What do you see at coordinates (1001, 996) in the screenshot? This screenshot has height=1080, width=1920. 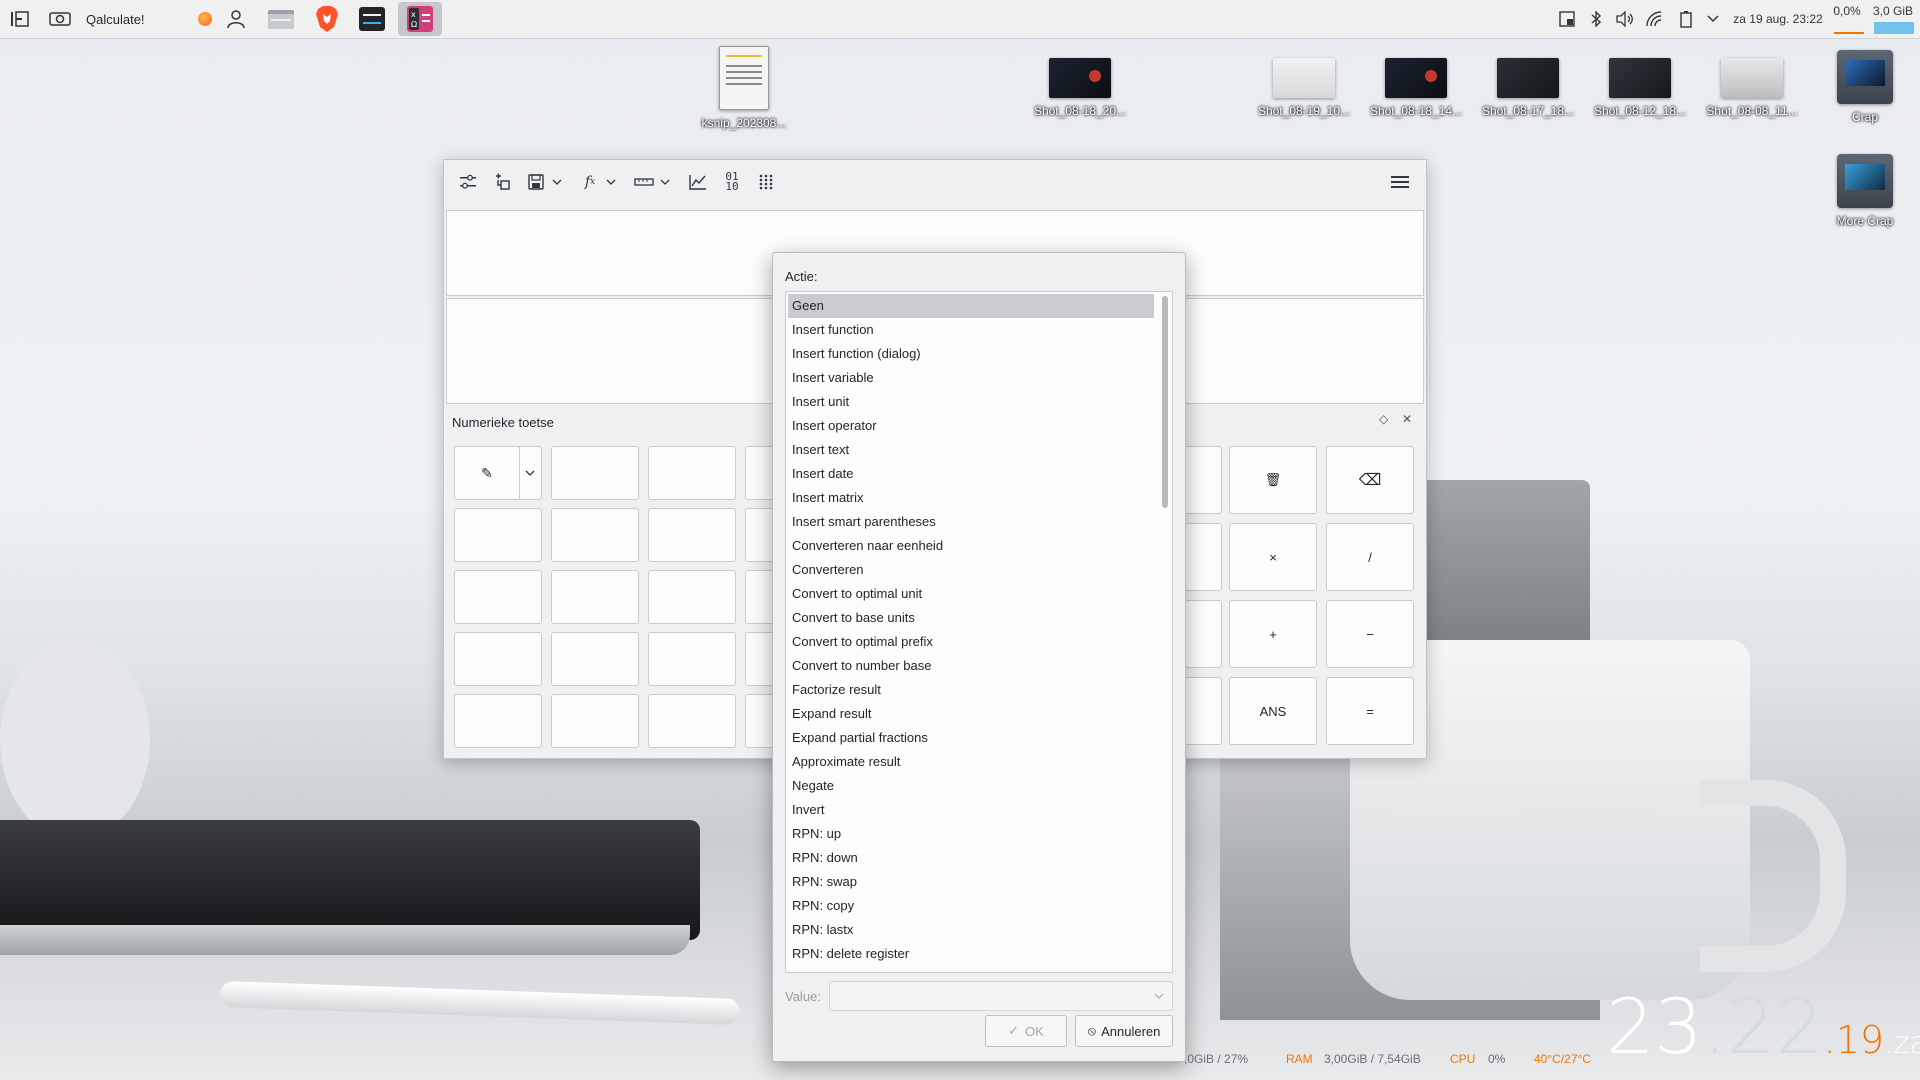 I see `value-combo` at bounding box center [1001, 996].